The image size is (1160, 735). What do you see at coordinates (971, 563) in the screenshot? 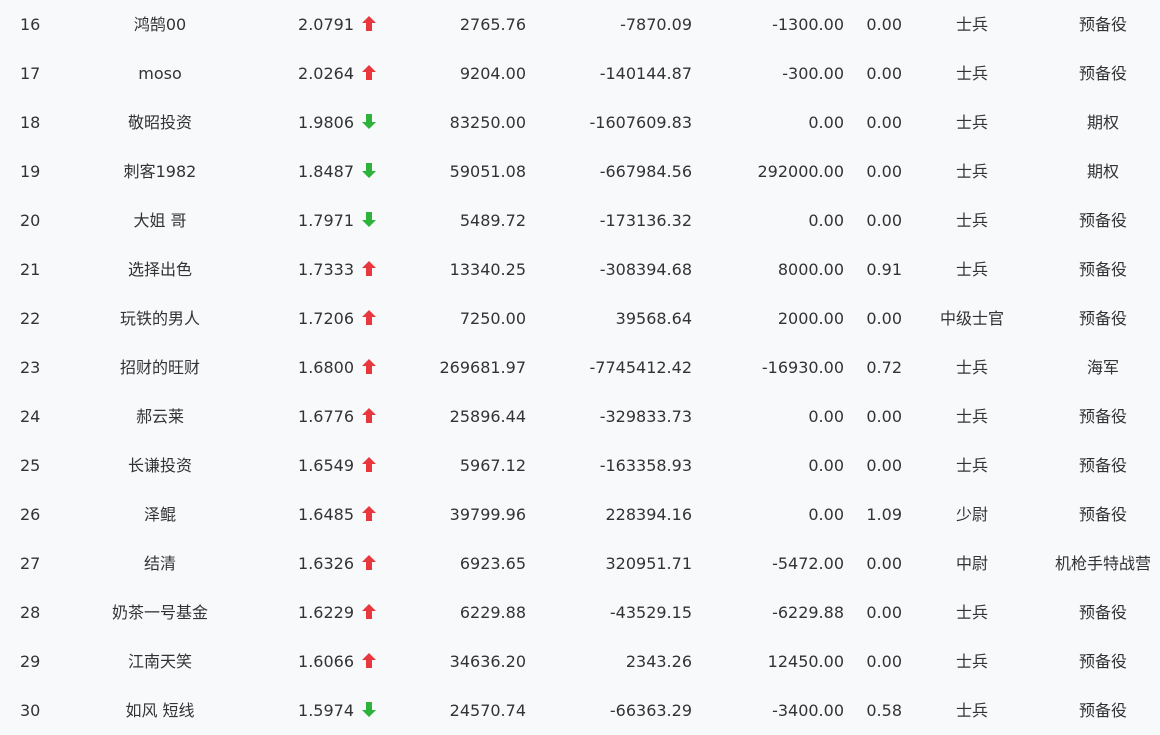
I see `level-cell: 中尉` at bounding box center [971, 563].